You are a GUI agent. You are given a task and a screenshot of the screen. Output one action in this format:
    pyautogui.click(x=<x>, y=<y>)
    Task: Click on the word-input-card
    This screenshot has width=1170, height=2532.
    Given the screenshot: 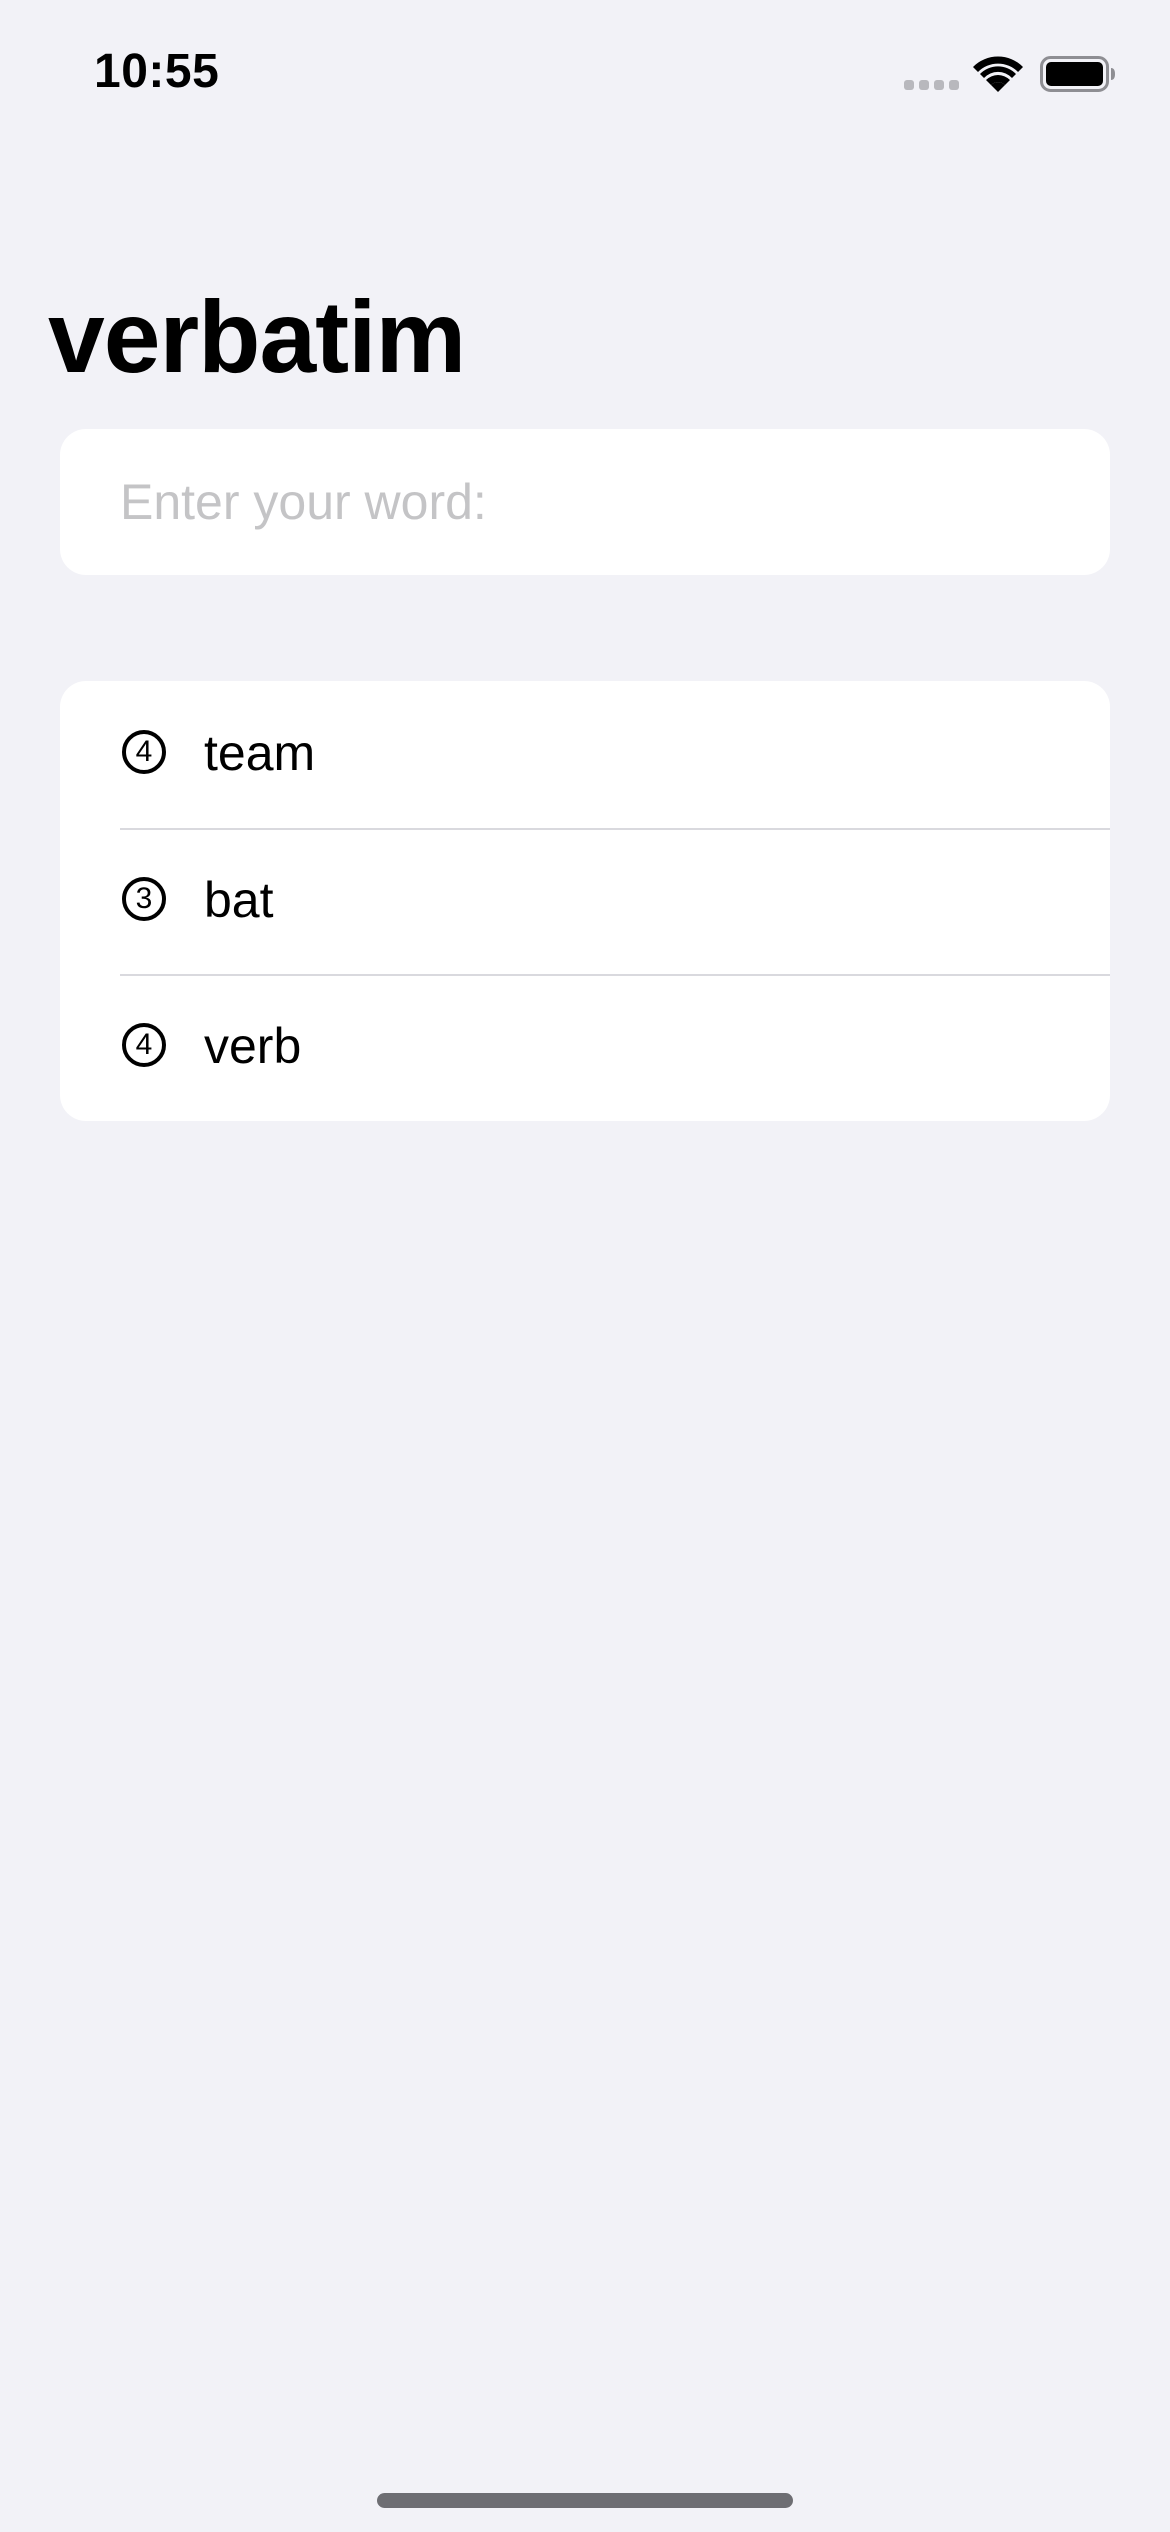 What is the action you would take?
    pyautogui.click(x=585, y=502)
    